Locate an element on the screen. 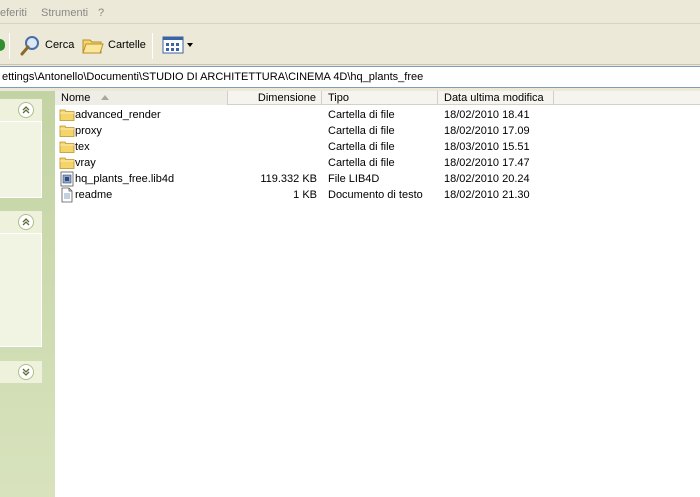 The image size is (700, 497). file-name: proxy is located at coordinates (88, 131).